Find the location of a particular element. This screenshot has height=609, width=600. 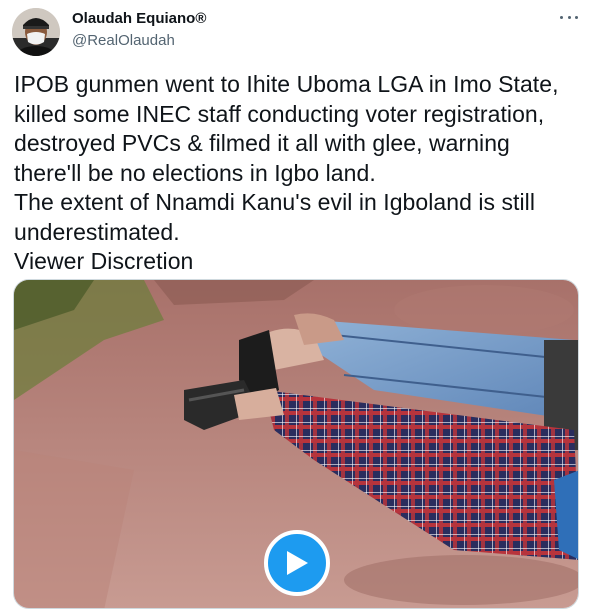

play-button is located at coordinates (297, 563).